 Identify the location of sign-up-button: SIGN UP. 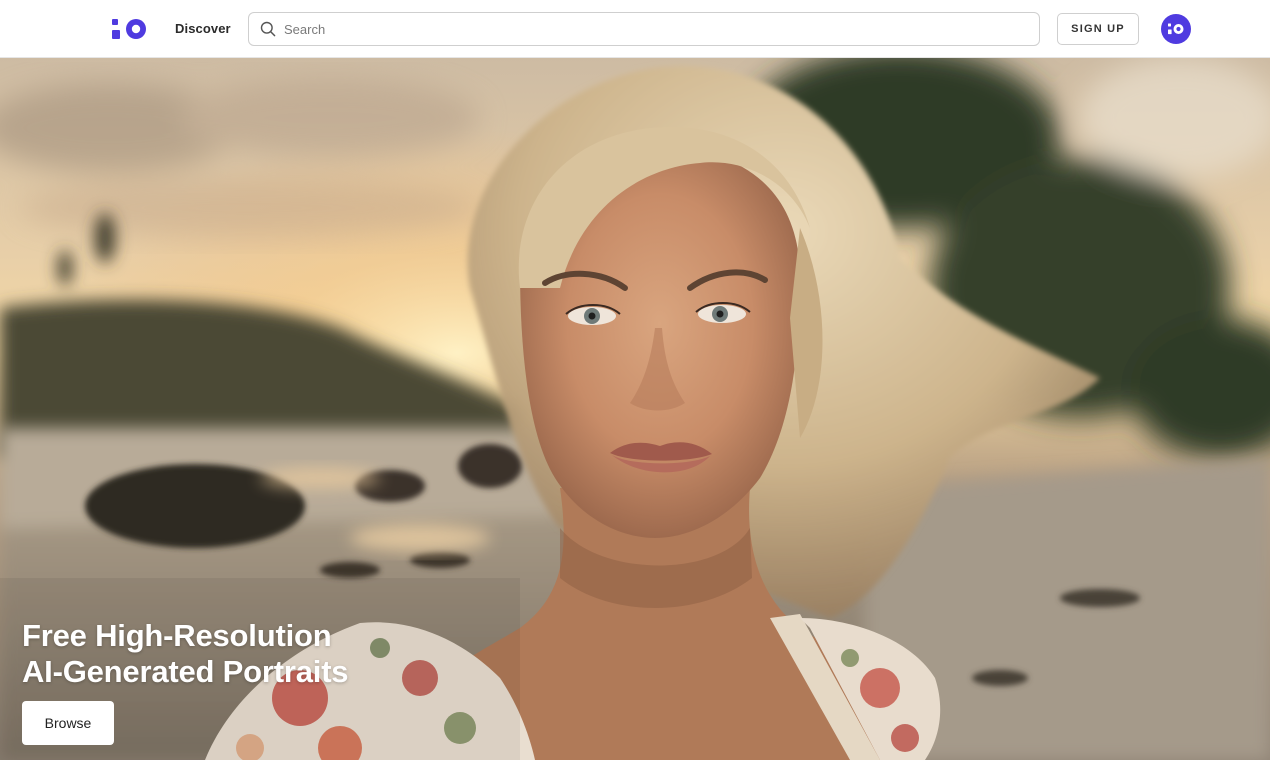
(1098, 29).